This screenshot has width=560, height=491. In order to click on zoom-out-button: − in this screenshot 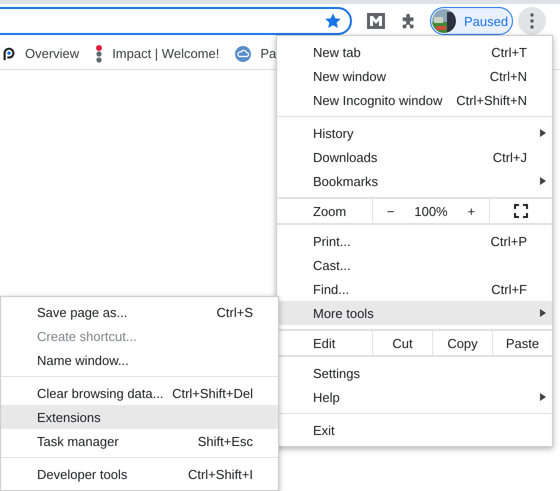, I will do `click(390, 211)`.